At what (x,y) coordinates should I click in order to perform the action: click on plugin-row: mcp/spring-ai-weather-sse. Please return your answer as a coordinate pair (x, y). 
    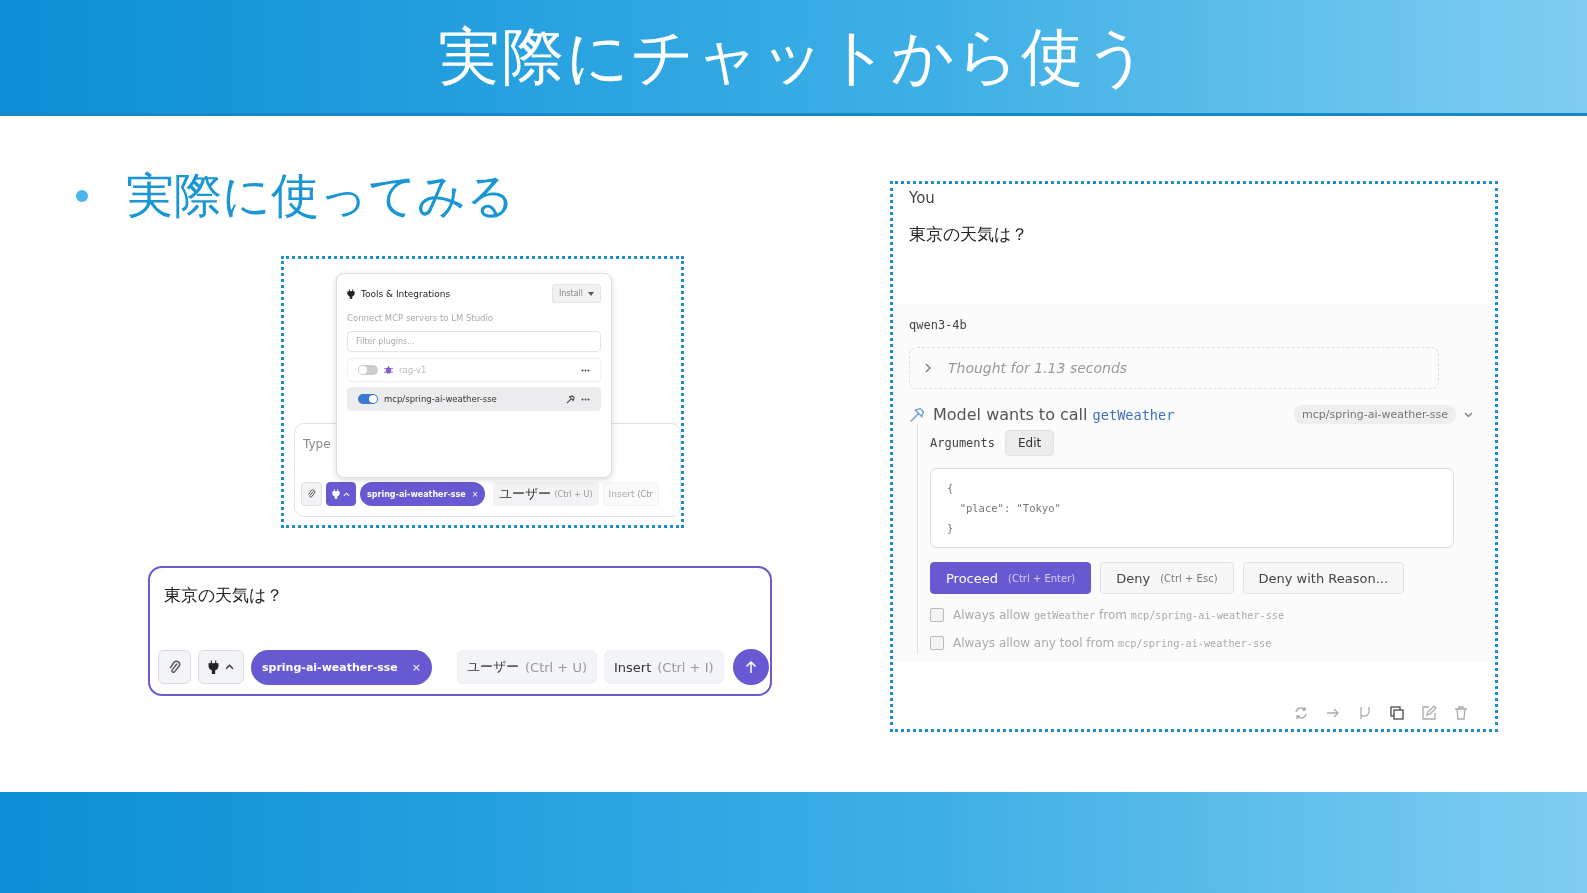
    Looking at the image, I should click on (474, 399).